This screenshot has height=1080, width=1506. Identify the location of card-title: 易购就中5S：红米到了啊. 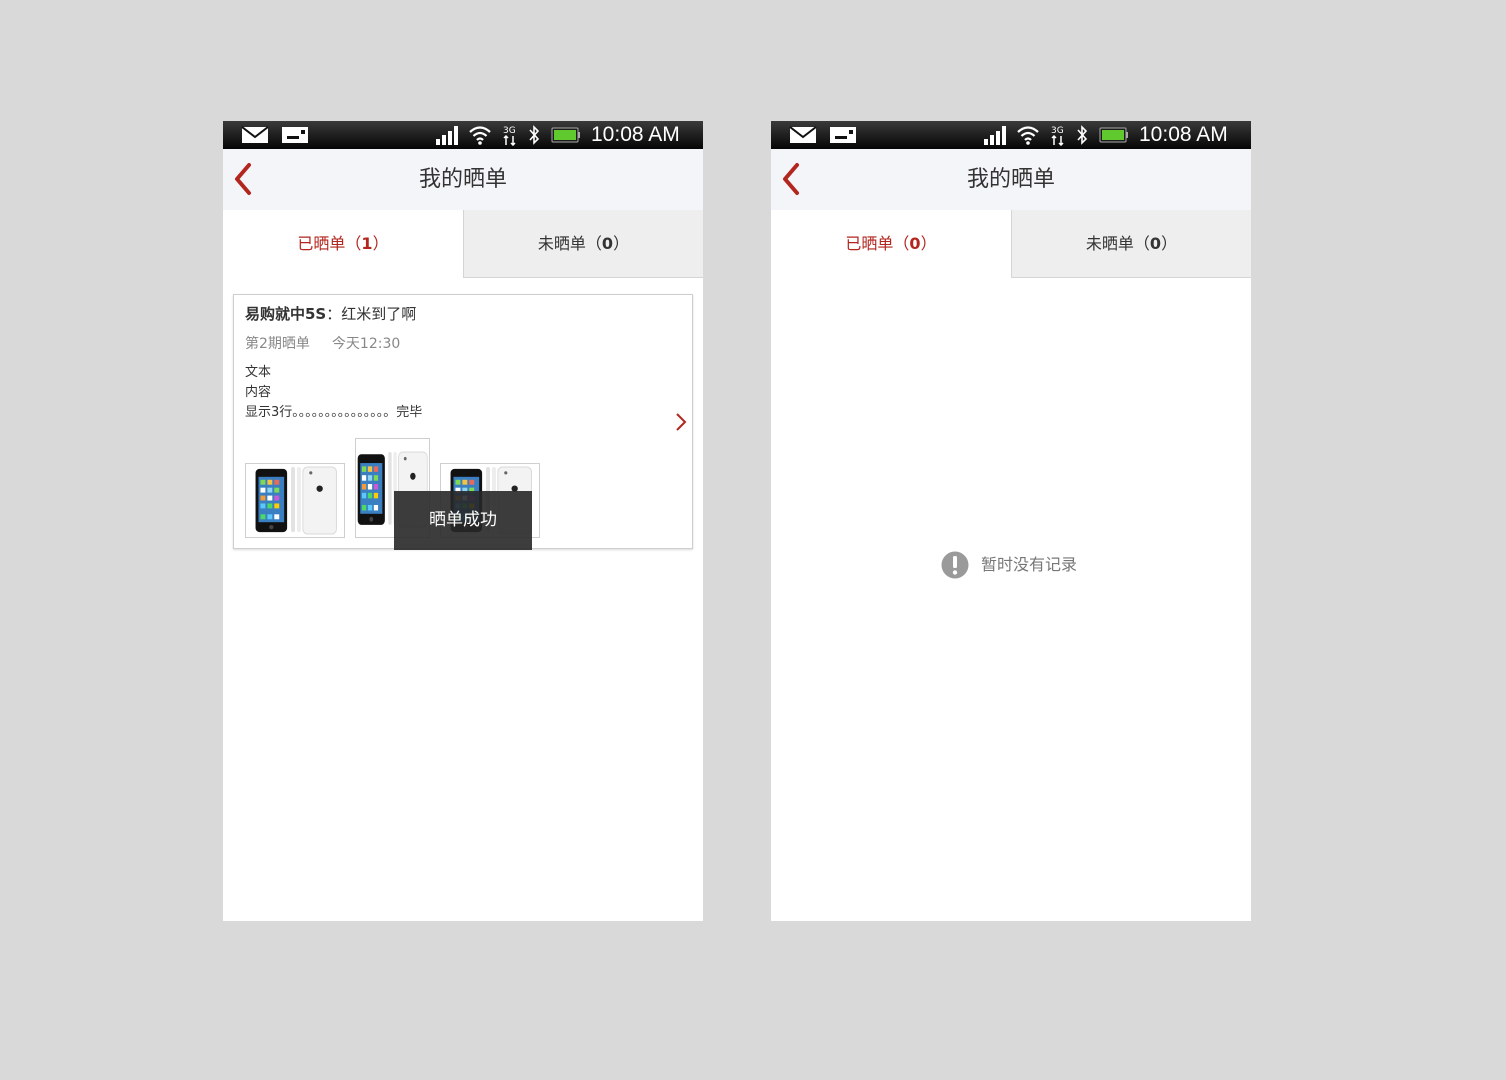
(330, 313).